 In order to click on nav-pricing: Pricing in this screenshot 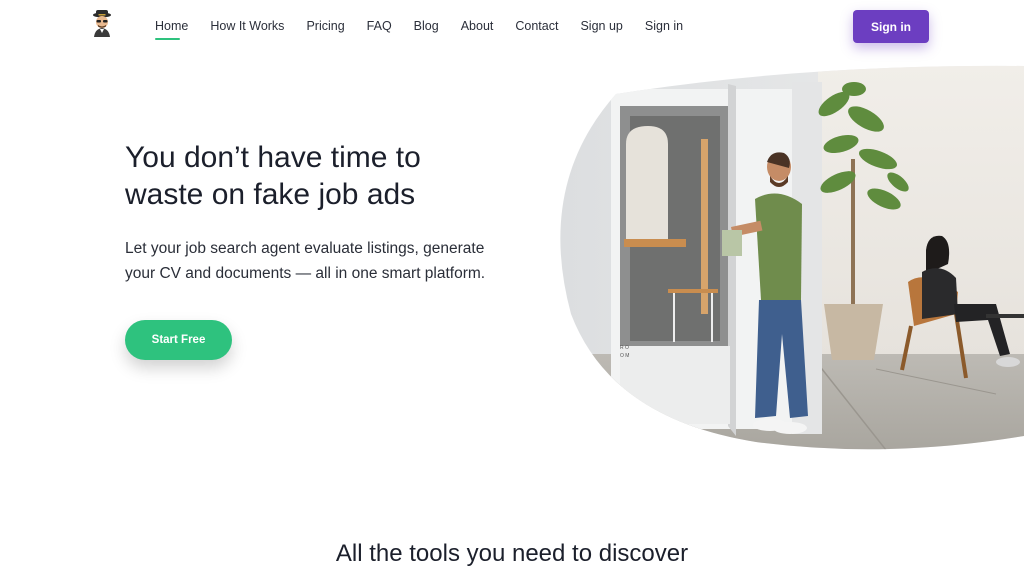, I will do `click(325, 26)`.